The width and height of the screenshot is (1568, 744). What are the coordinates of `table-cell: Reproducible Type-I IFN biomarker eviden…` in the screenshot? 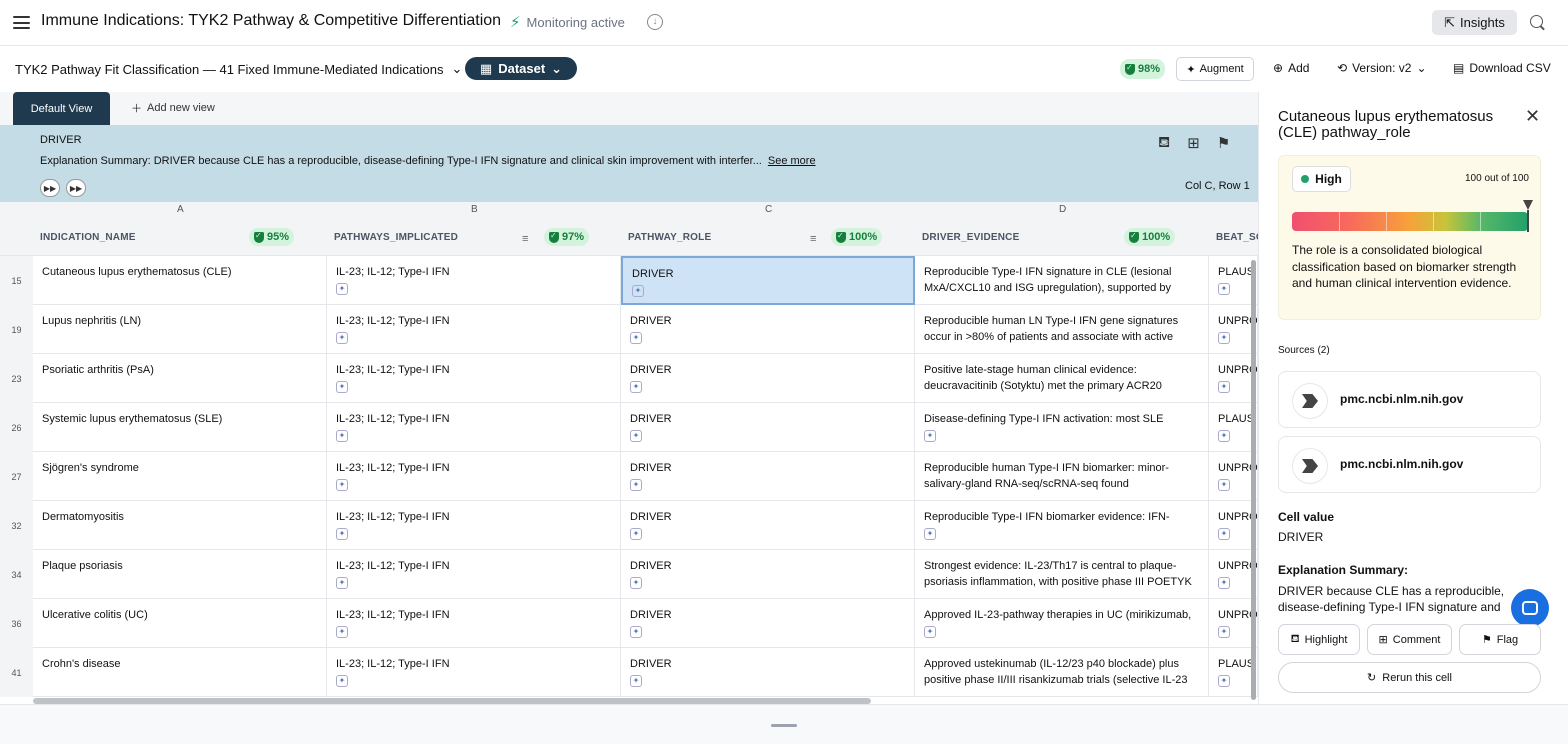 It's located at (1062, 525).